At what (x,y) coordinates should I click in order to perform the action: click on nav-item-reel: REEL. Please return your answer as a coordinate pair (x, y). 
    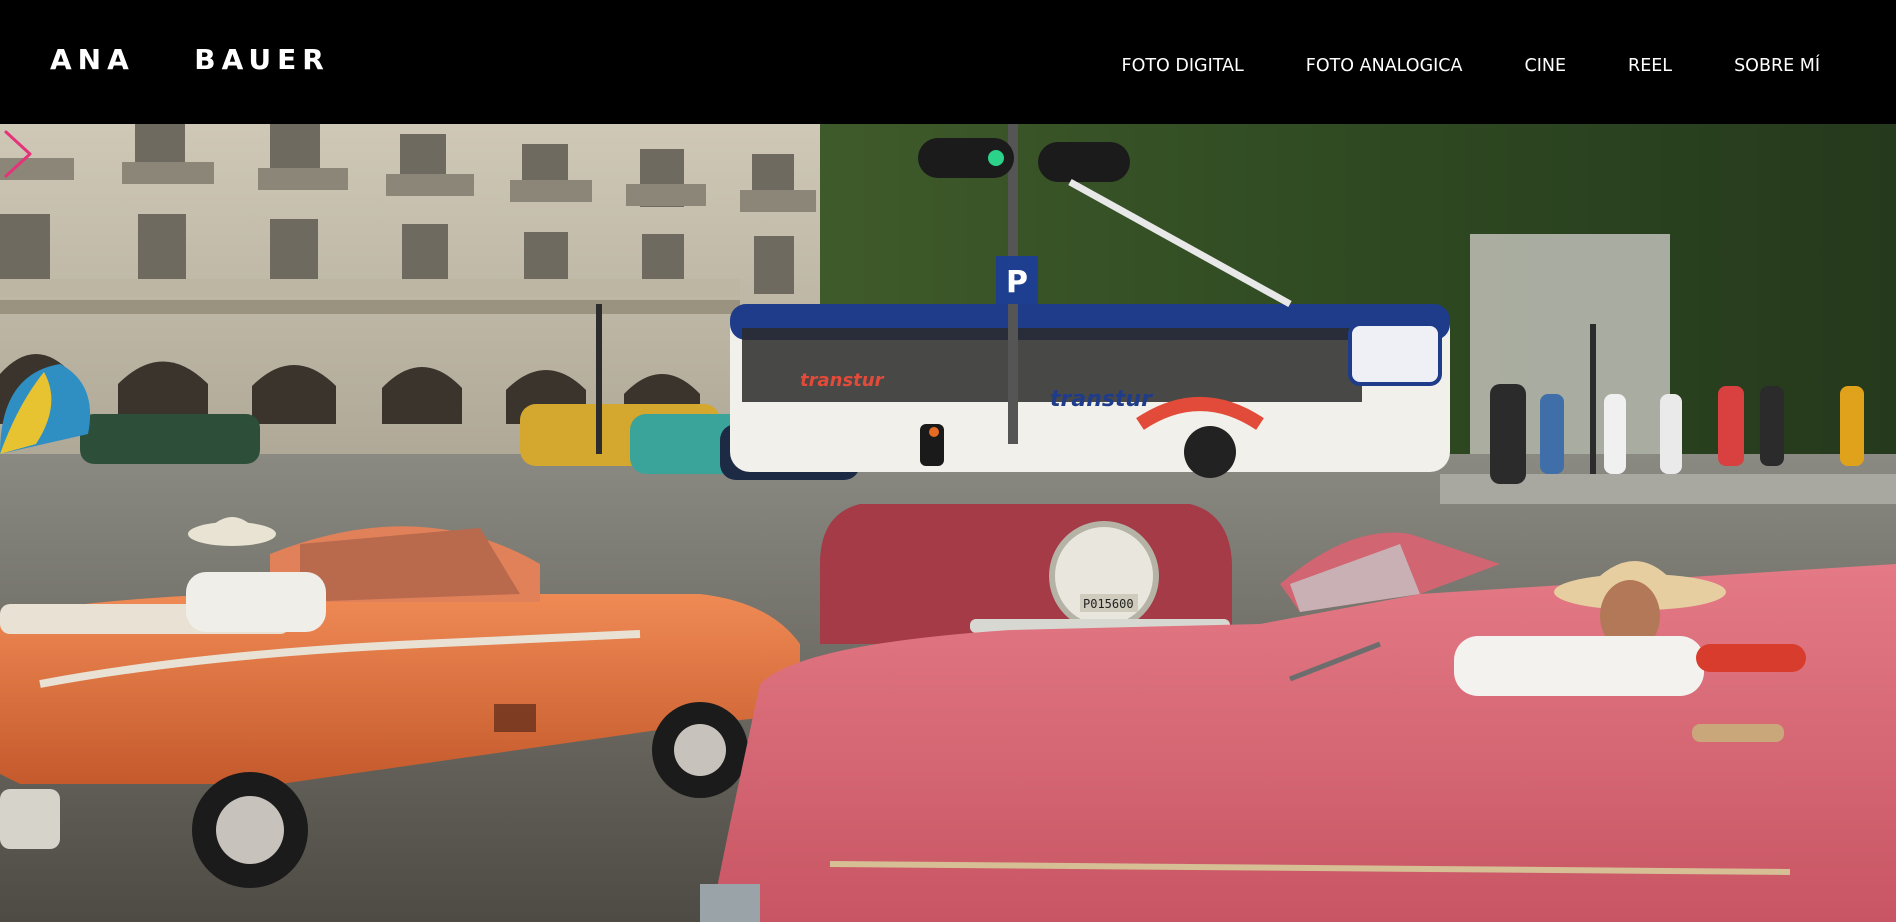
    Looking at the image, I should click on (1650, 66).